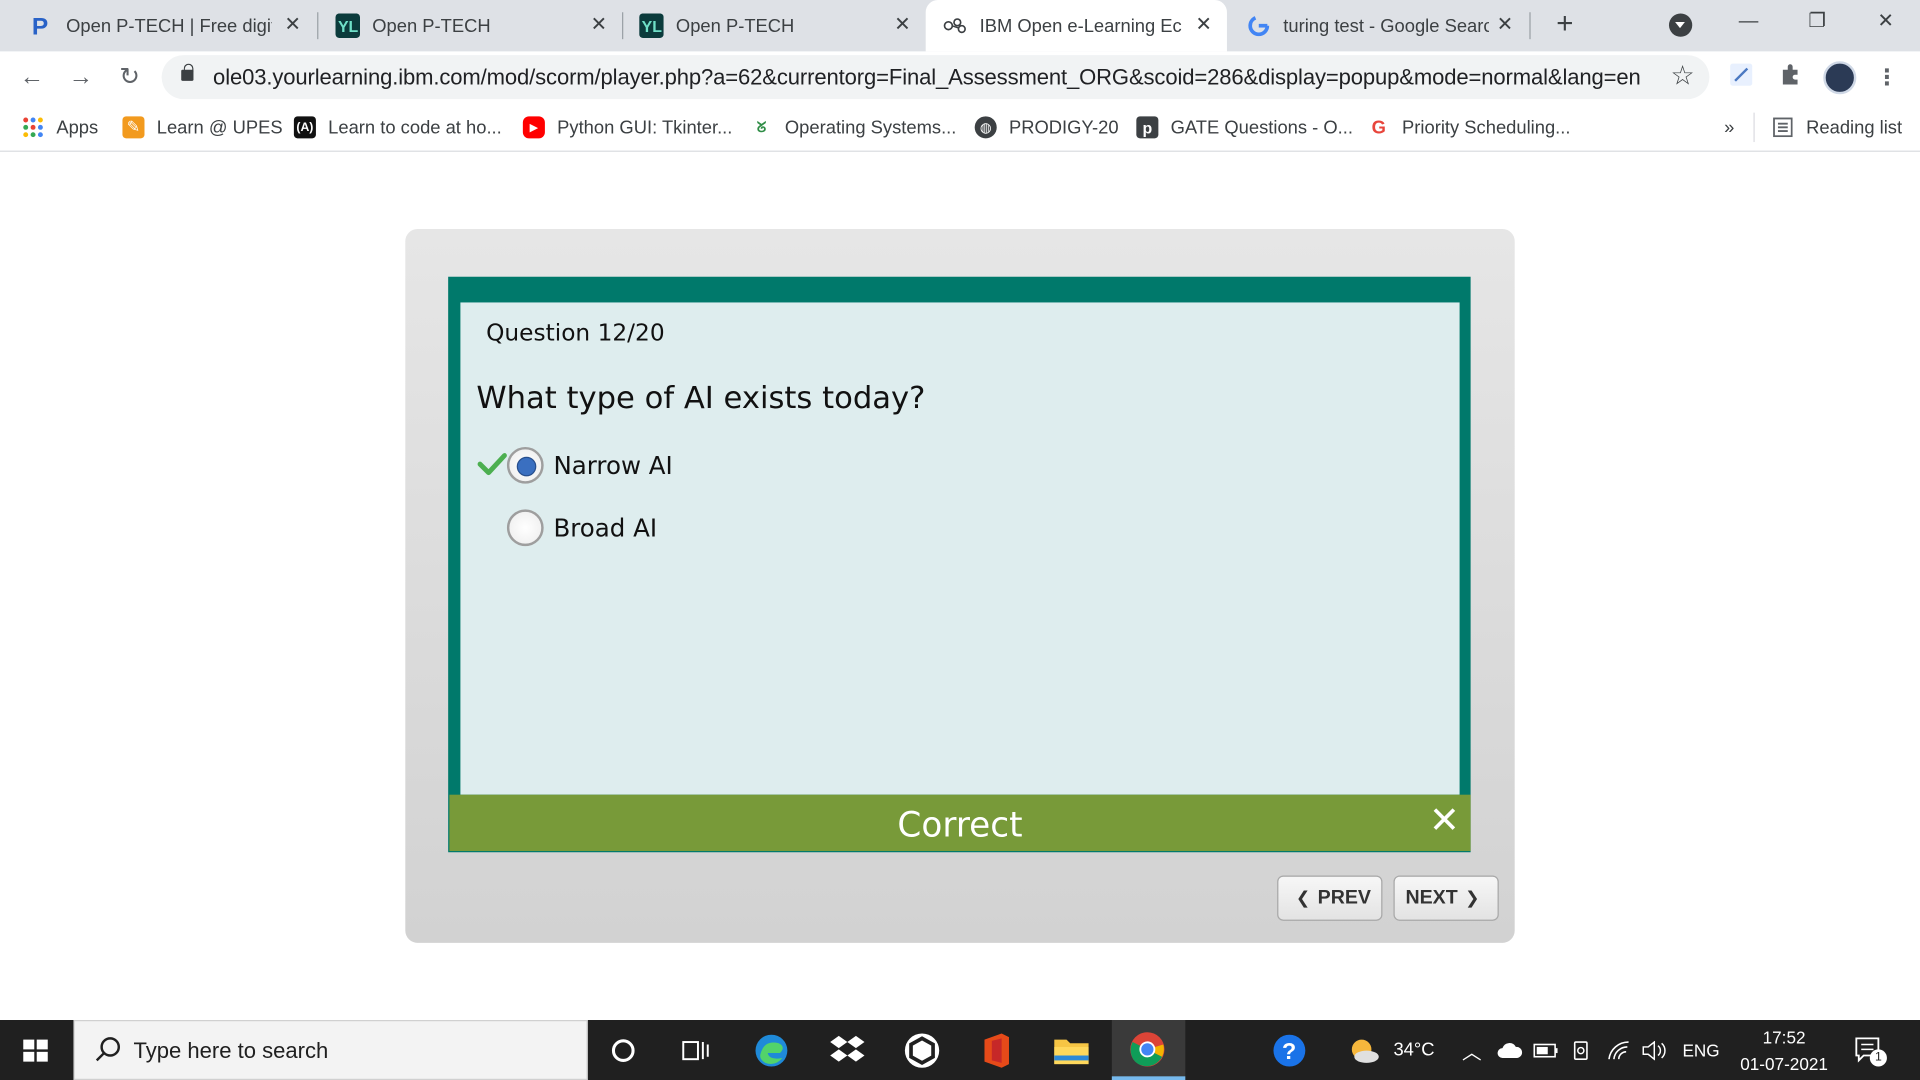 Image resolution: width=1920 pixels, height=1080 pixels. Describe the element at coordinates (77, 127) in the screenshot. I see `bookmark-label: Apps` at that location.